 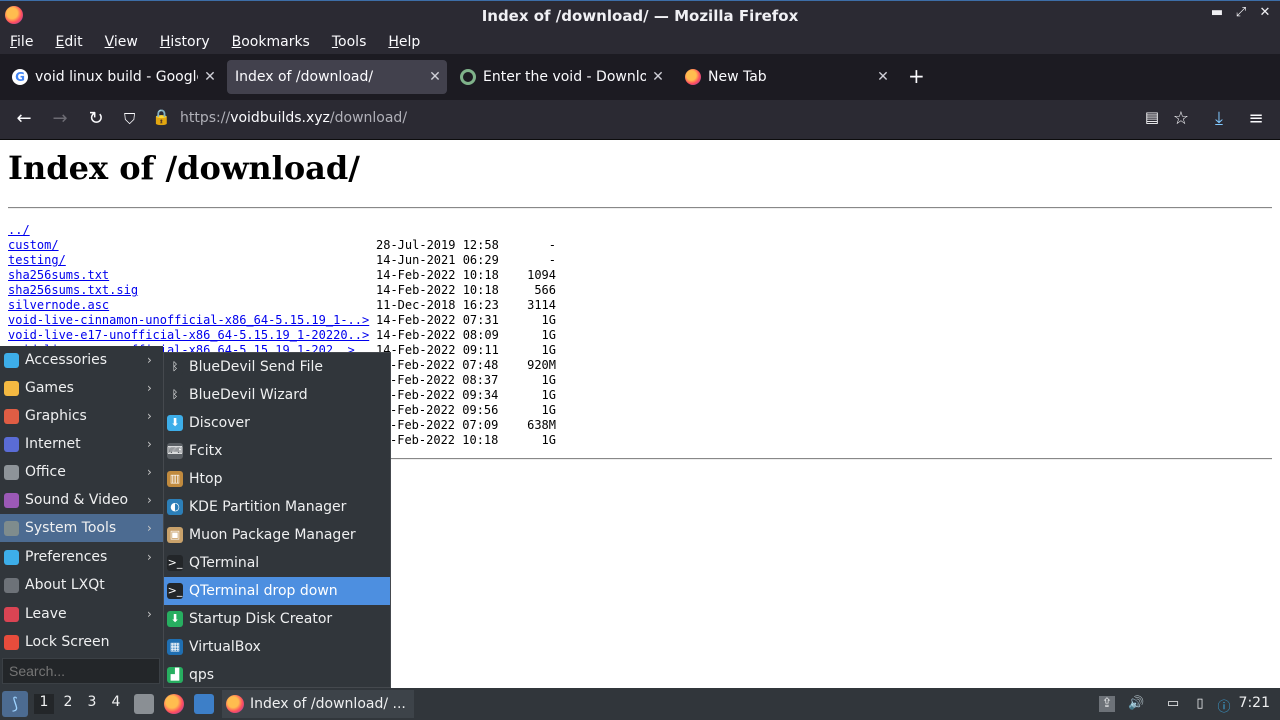 What do you see at coordinates (1152, 117) in the screenshot?
I see `reader-view-icon: ▤` at bounding box center [1152, 117].